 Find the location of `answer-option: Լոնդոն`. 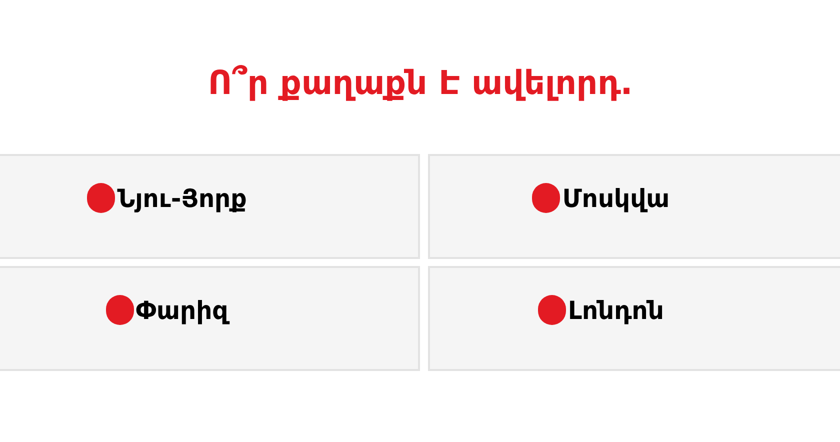

answer-option: Լոնդոն is located at coordinates (634, 318).